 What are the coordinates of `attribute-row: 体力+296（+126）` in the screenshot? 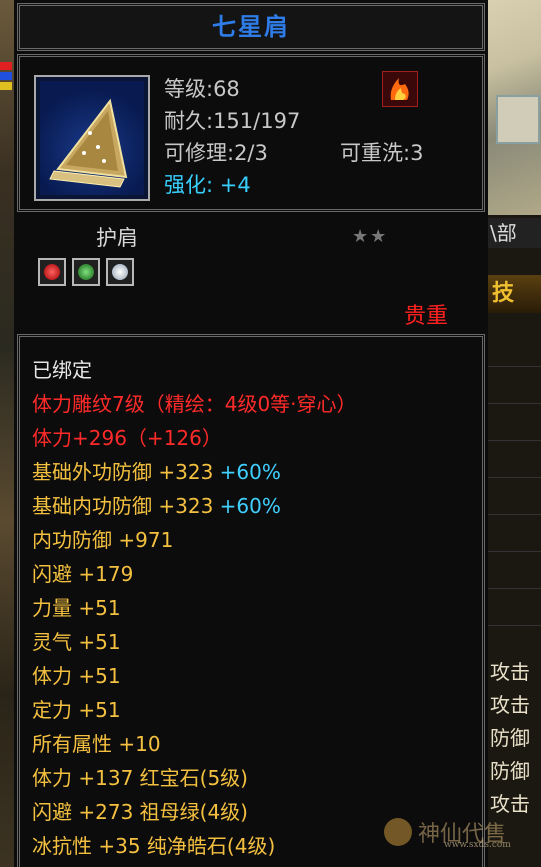 It's located at (194, 438).